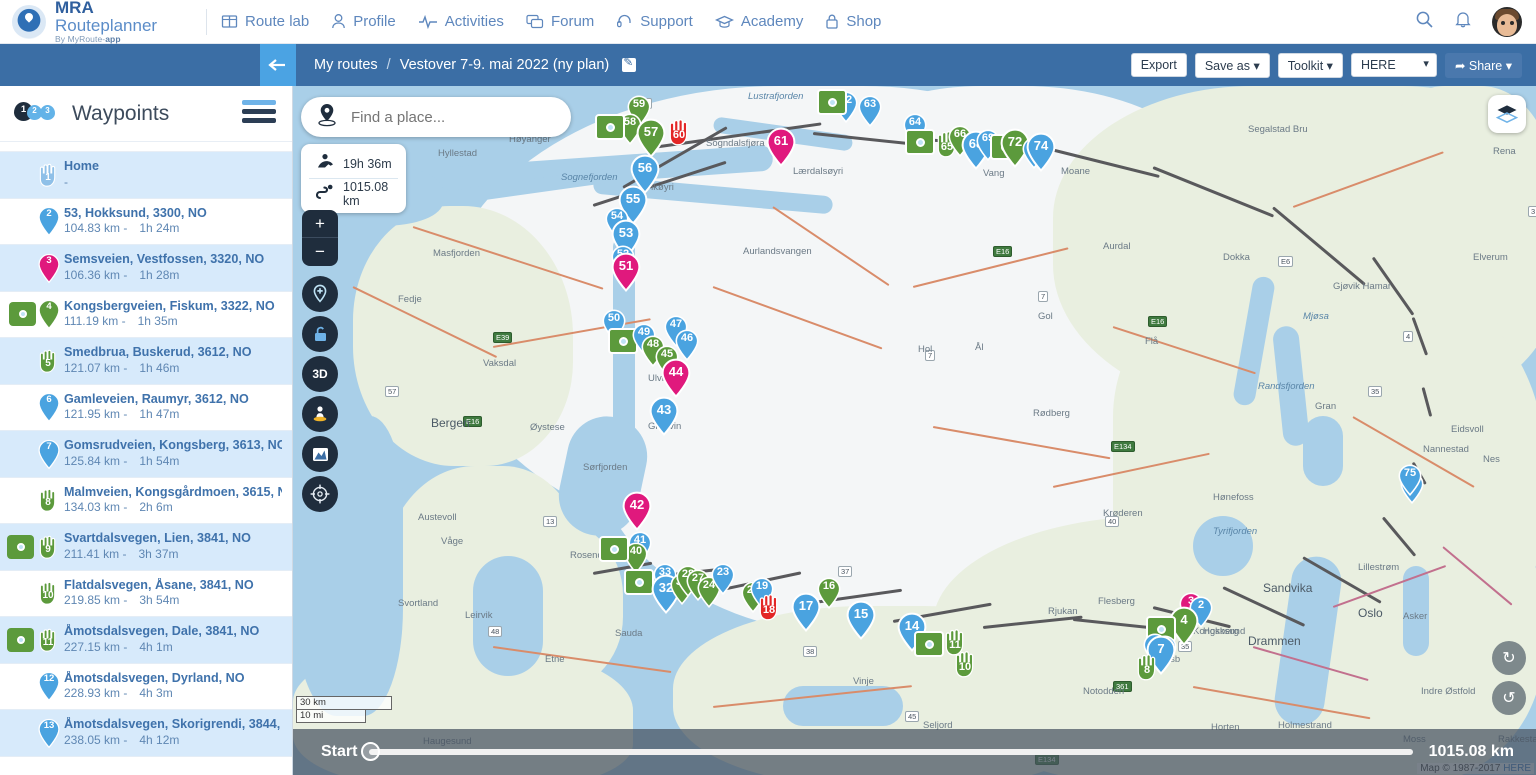 The width and height of the screenshot is (1536, 775). What do you see at coordinates (100, 22) in the screenshot?
I see `brand-logo-area: MRA Routeplanner By MyRoute-app` at bounding box center [100, 22].